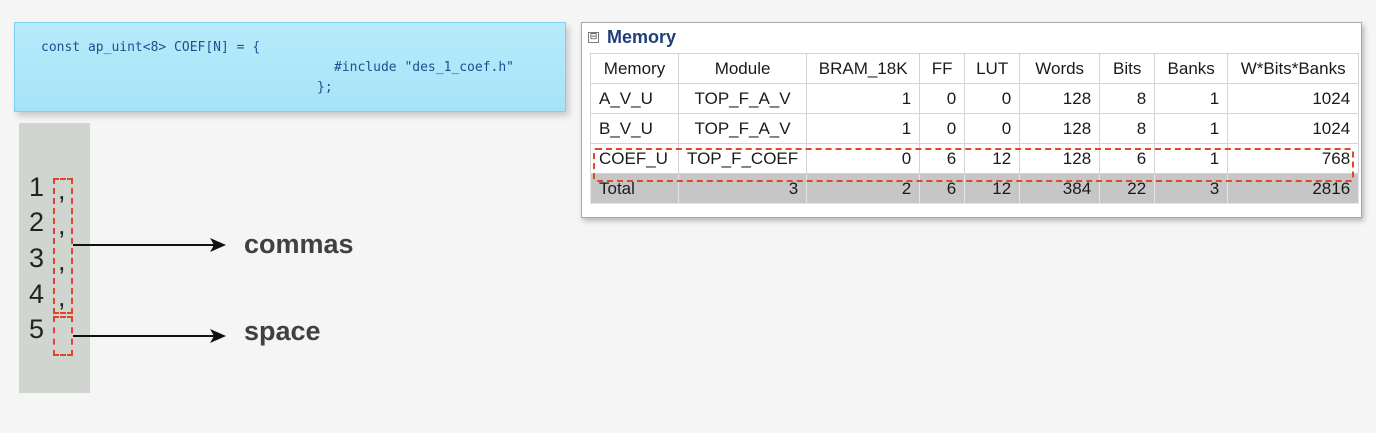  I want to click on cell-memory: A_V_U, so click(634, 98).